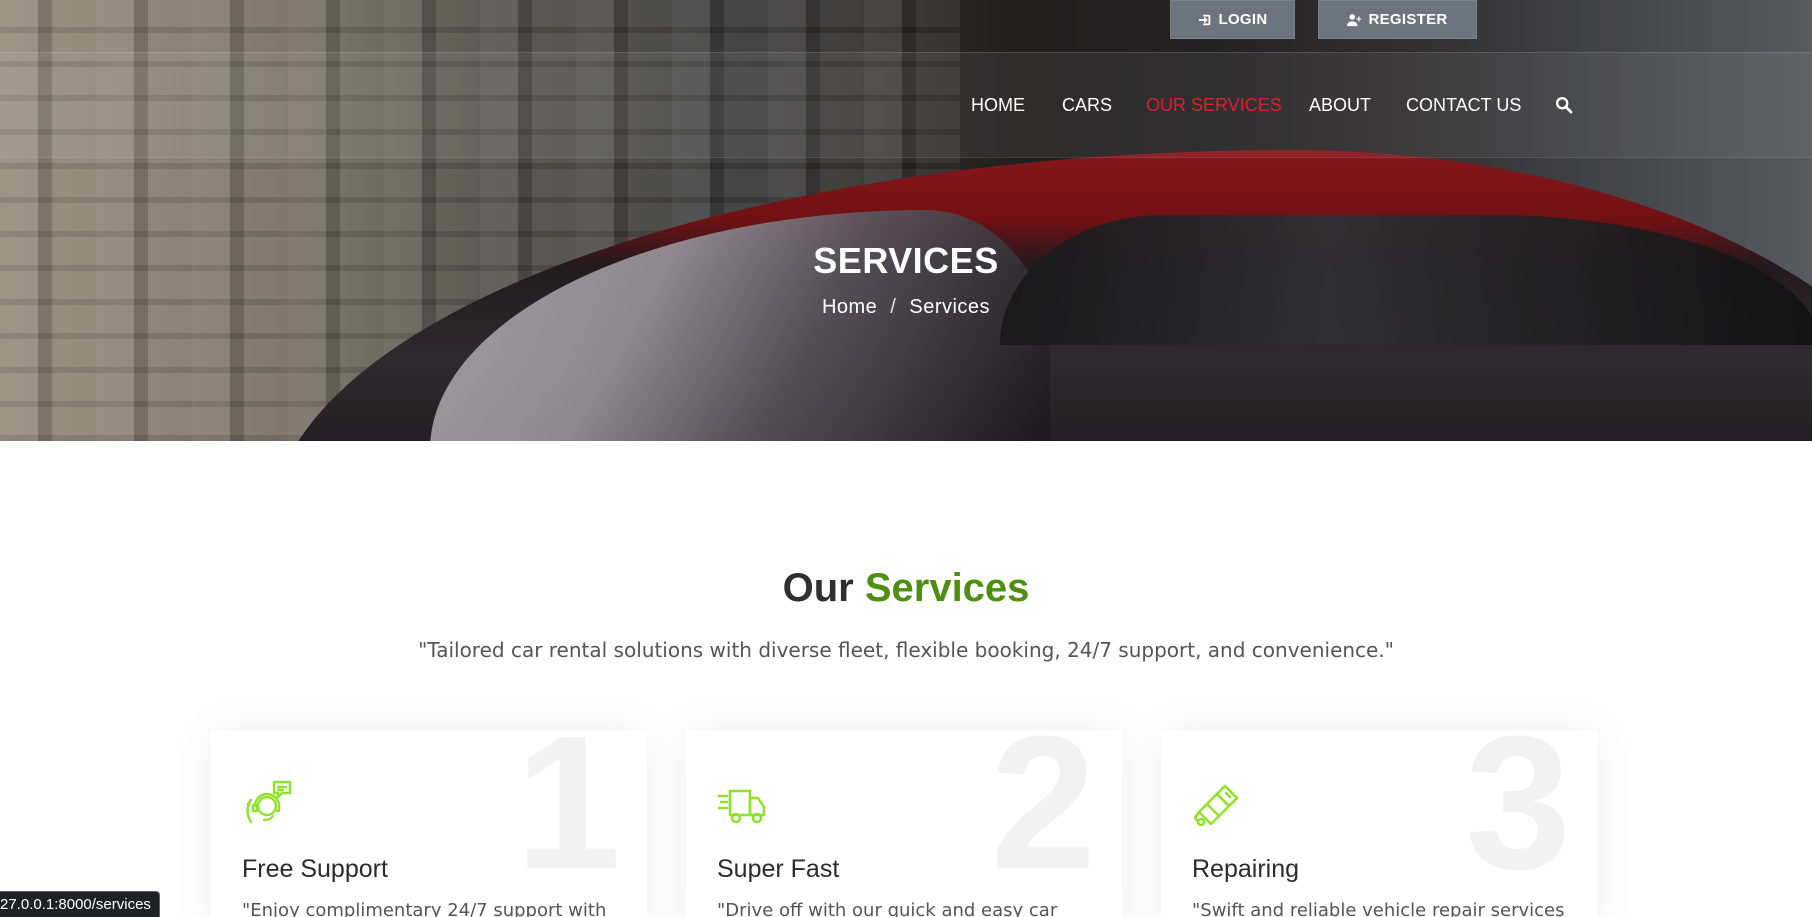  What do you see at coordinates (778, 869) in the screenshot?
I see `card-title: Super Fast` at bounding box center [778, 869].